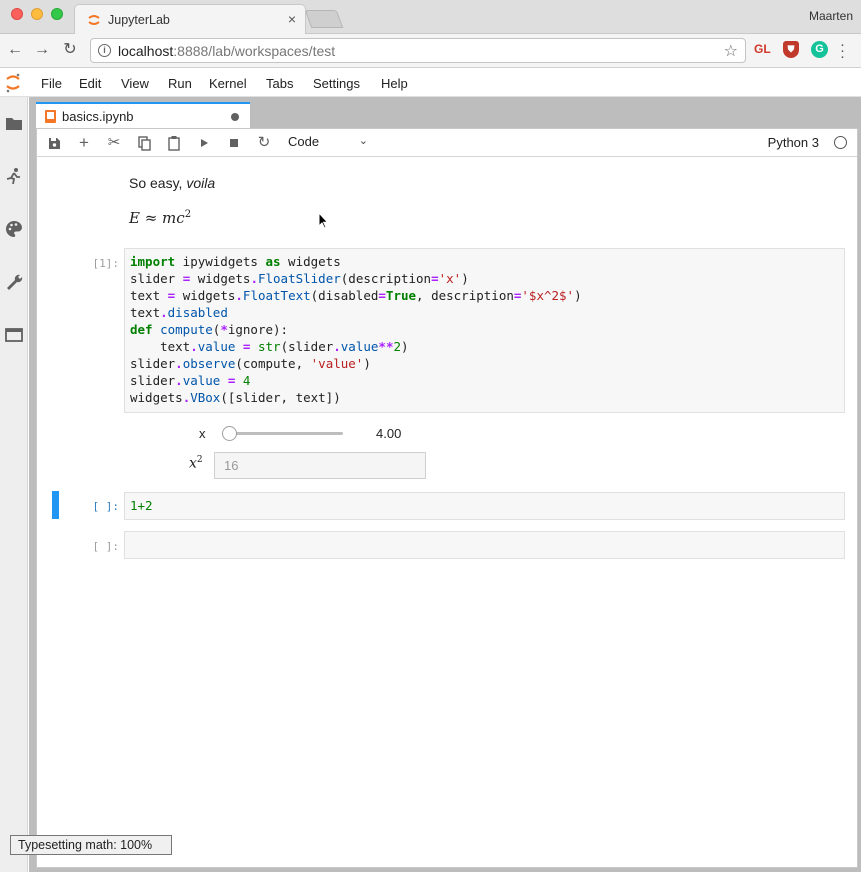 This screenshot has height=872, width=861. I want to click on kernel-name: Python 3, so click(793, 142).